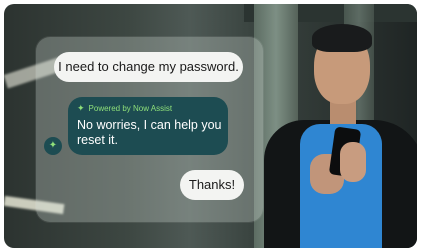 The image size is (421, 252). What do you see at coordinates (130, 108) in the screenshot?
I see `powered-by-text: Powered by Now Assist` at bounding box center [130, 108].